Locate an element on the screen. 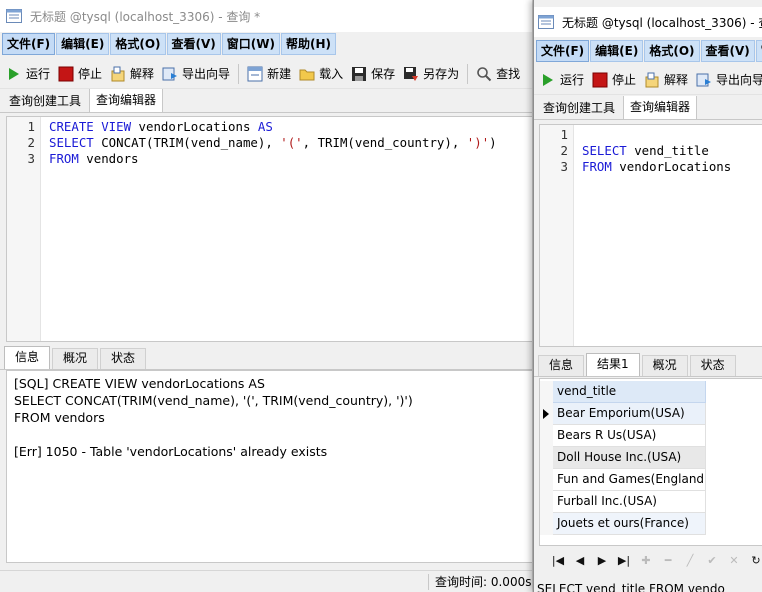 The image size is (762, 592). column-header: vend_title is located at coordinates (629, 392).